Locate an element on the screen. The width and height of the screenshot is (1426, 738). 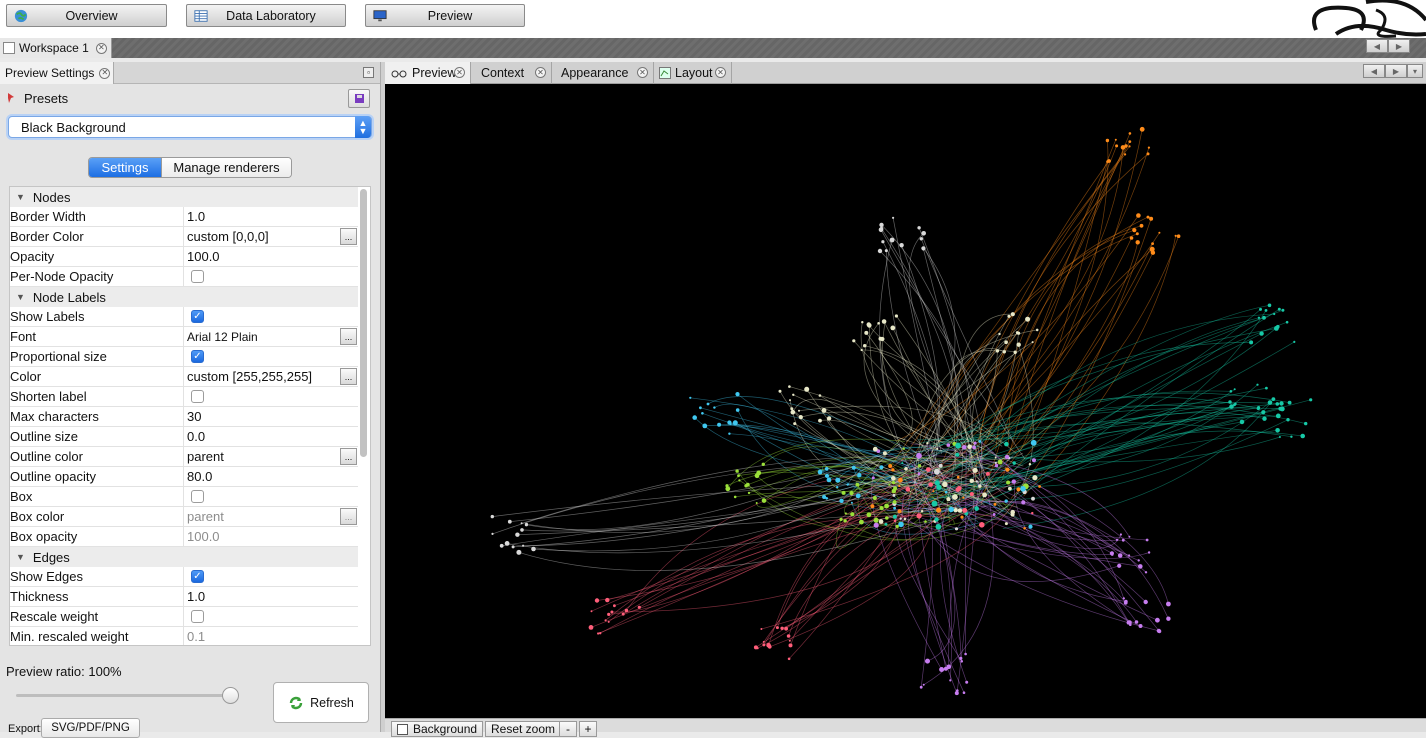
property-row: Opacity 100.0 is located at coordinates (184, 257).